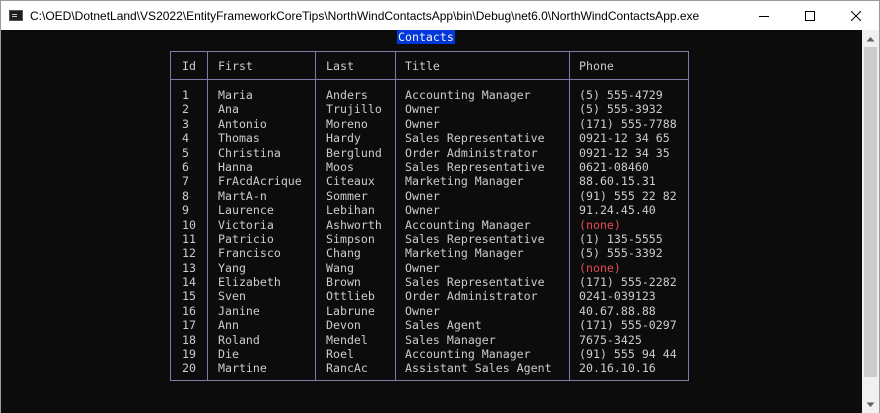 The width and height of the screenshot is (880, 413). What do you see at coordinates (189, 66) in the screenshot?
I see `column-header-id: Id` at bounding box center [189, 66].